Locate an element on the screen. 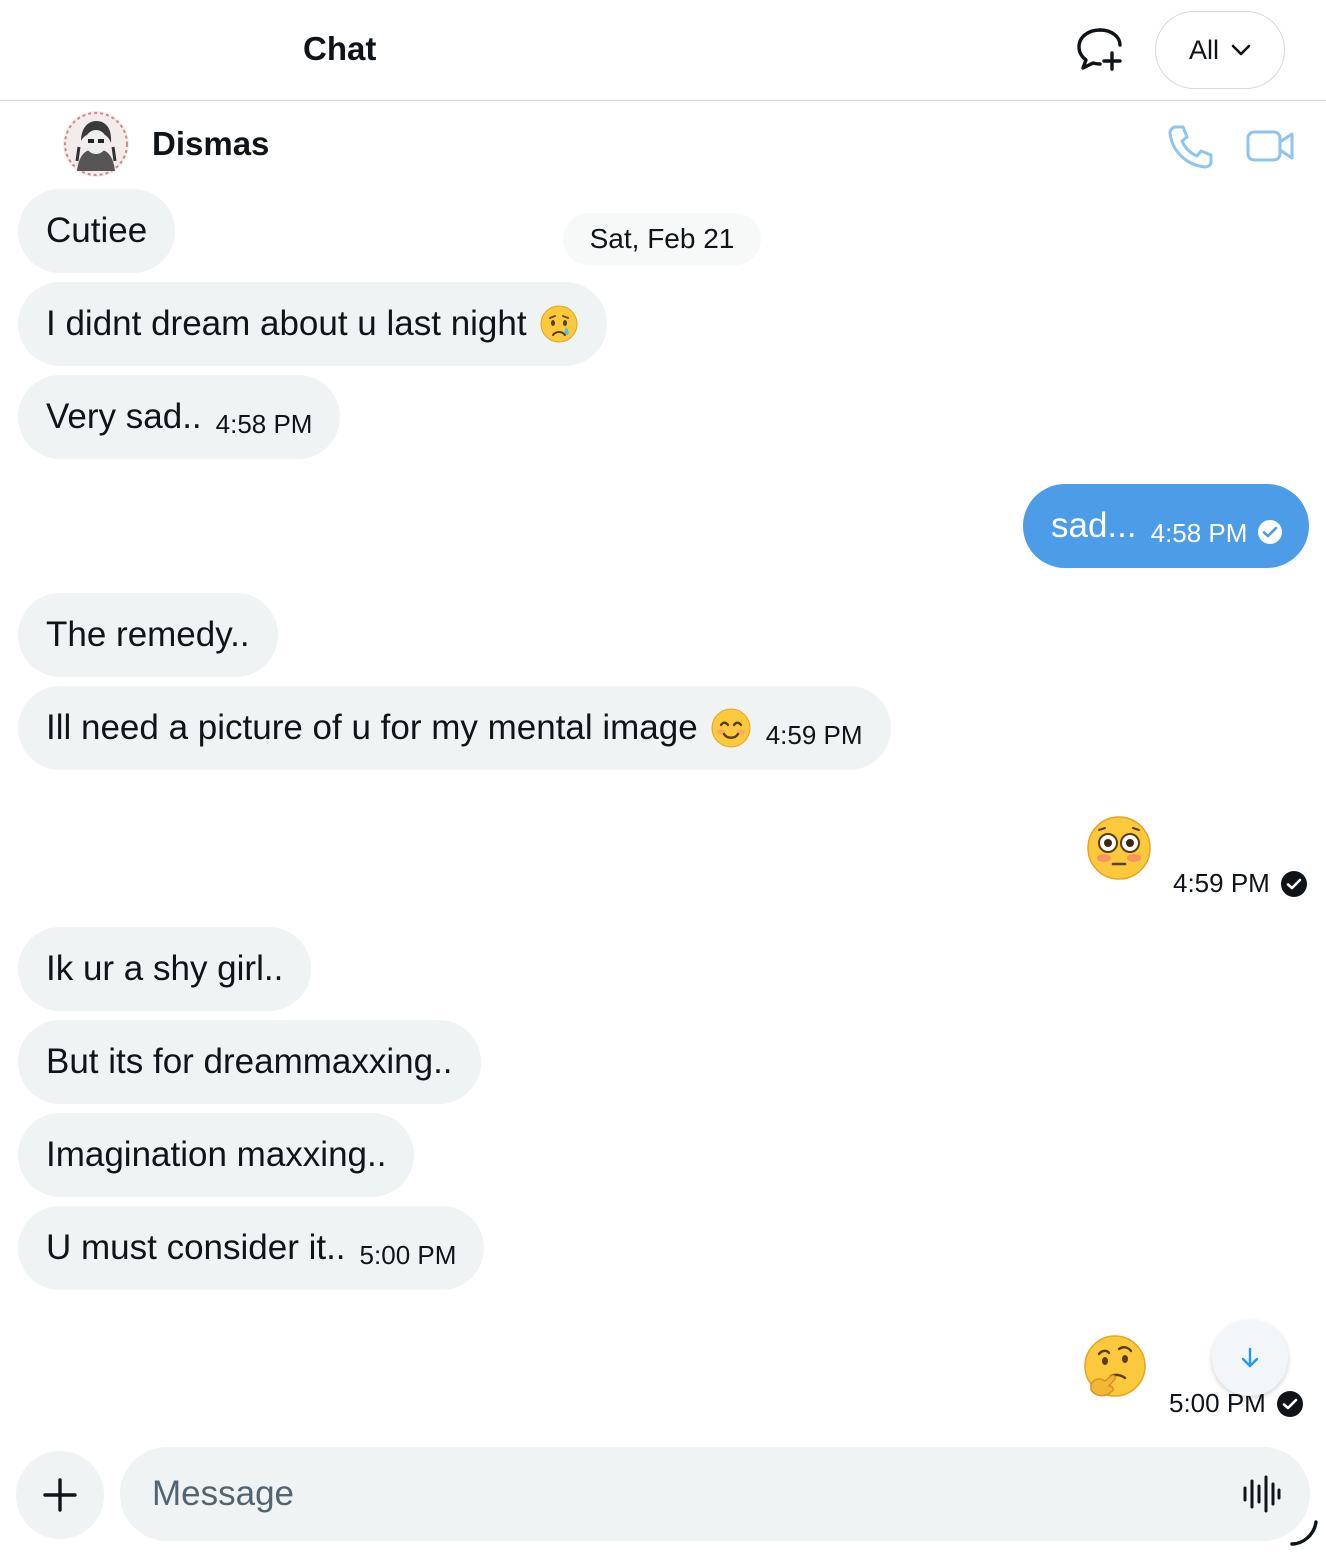 Image resolution: width=1326 pixels, height=1556 pixels. message-bubble-incoming: I didnt dream about u last night is located at coordinates (312, 324).